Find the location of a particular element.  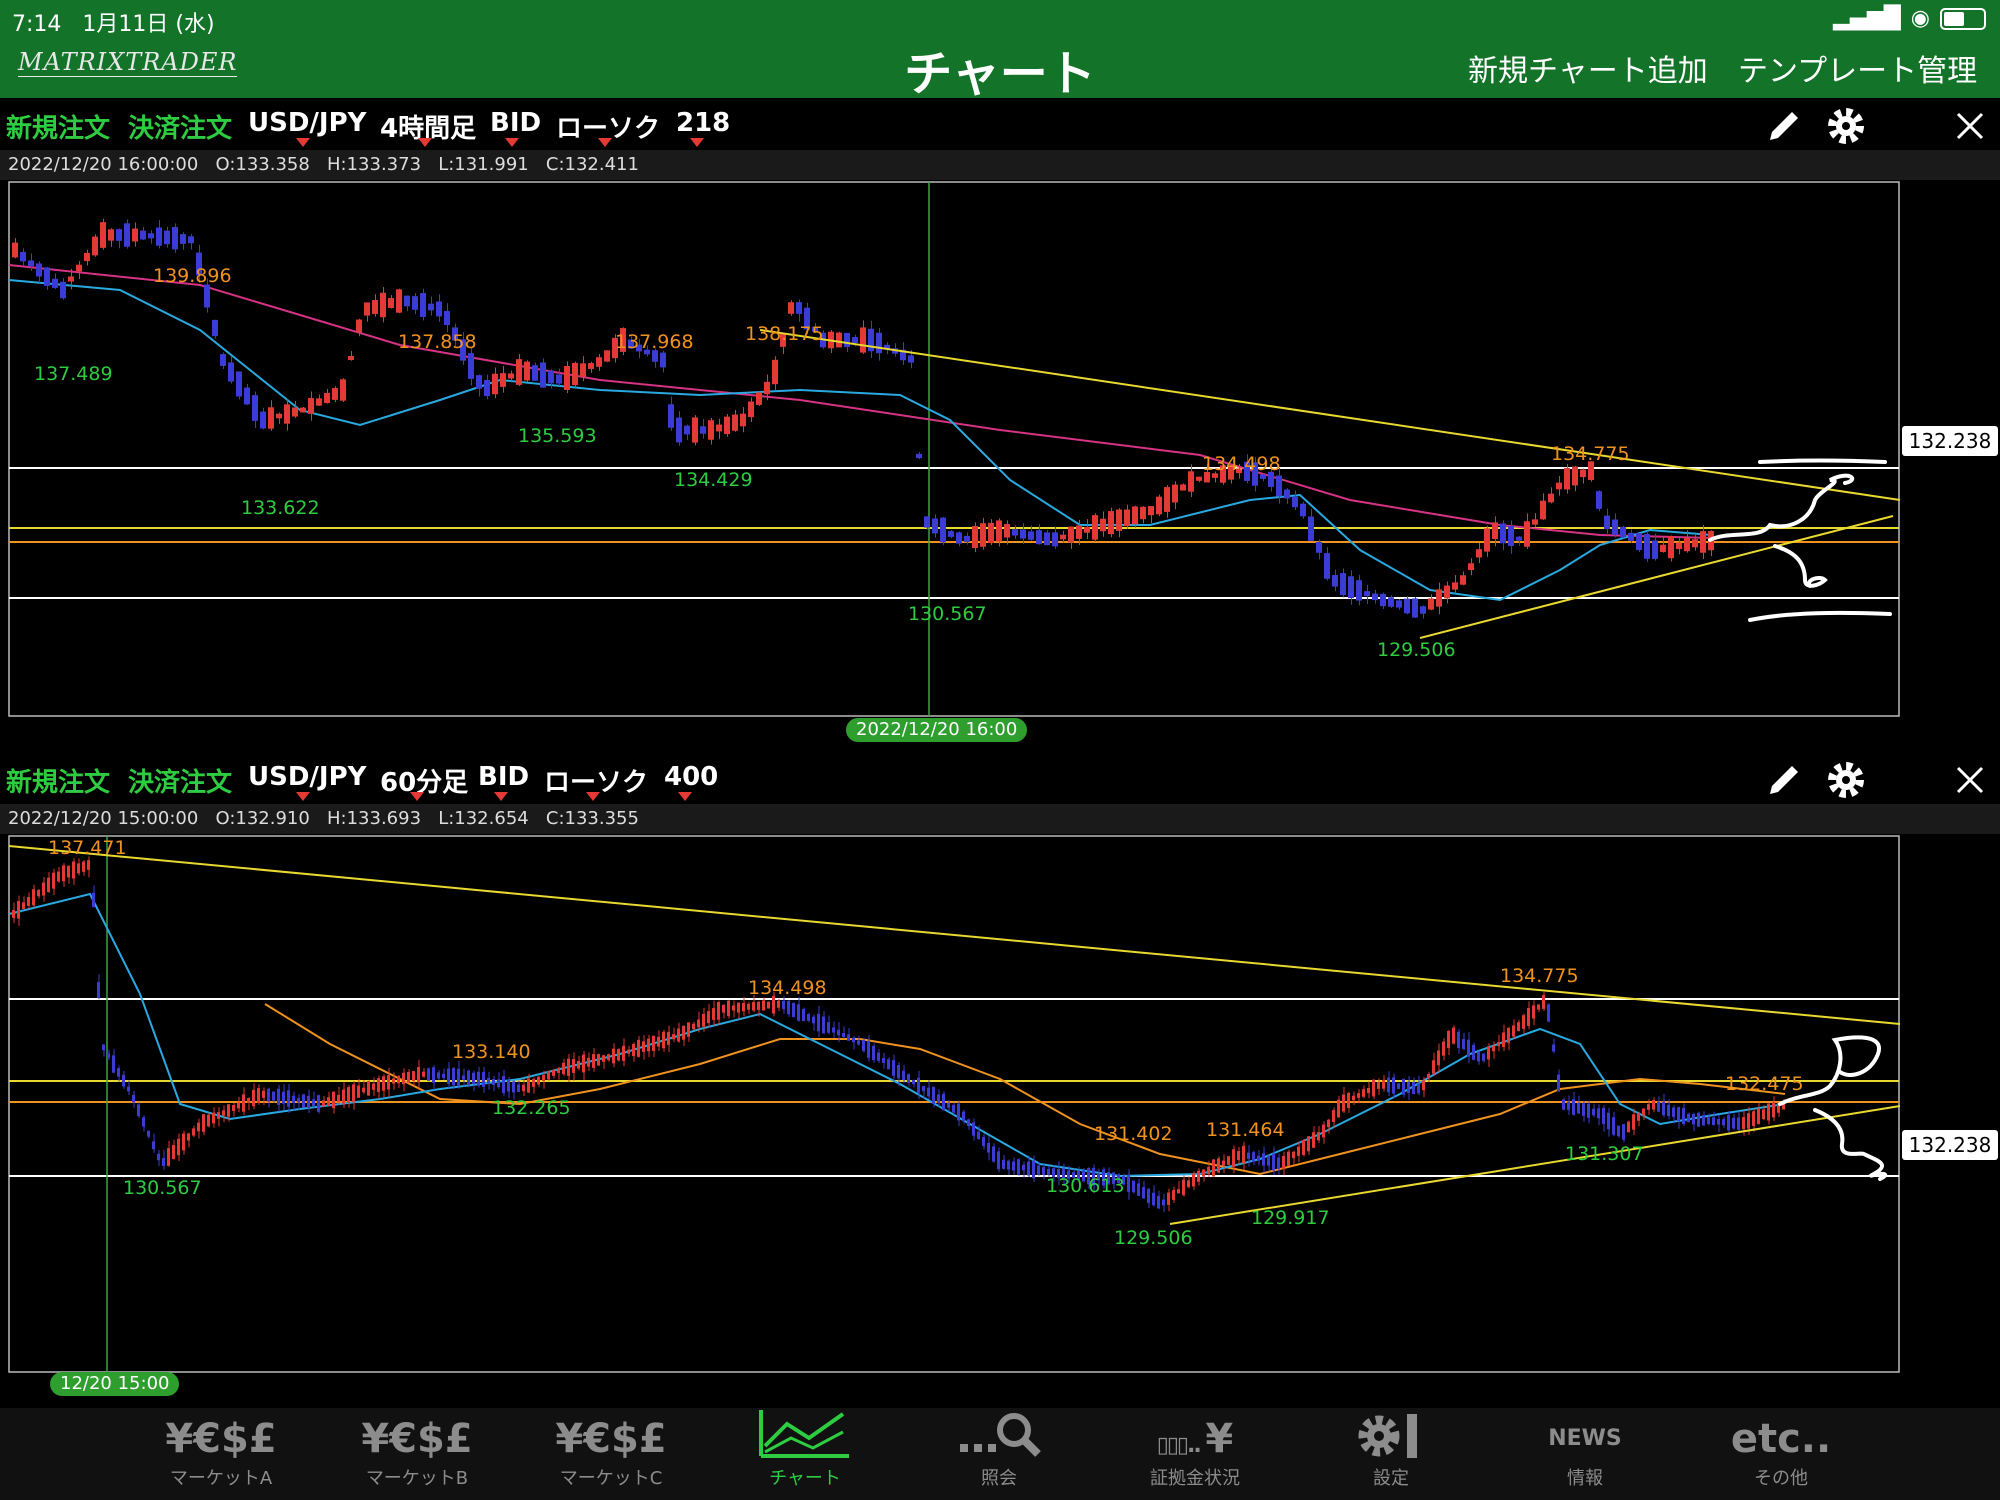

bar-count-select: 400 is located at coordinates (691, 777).